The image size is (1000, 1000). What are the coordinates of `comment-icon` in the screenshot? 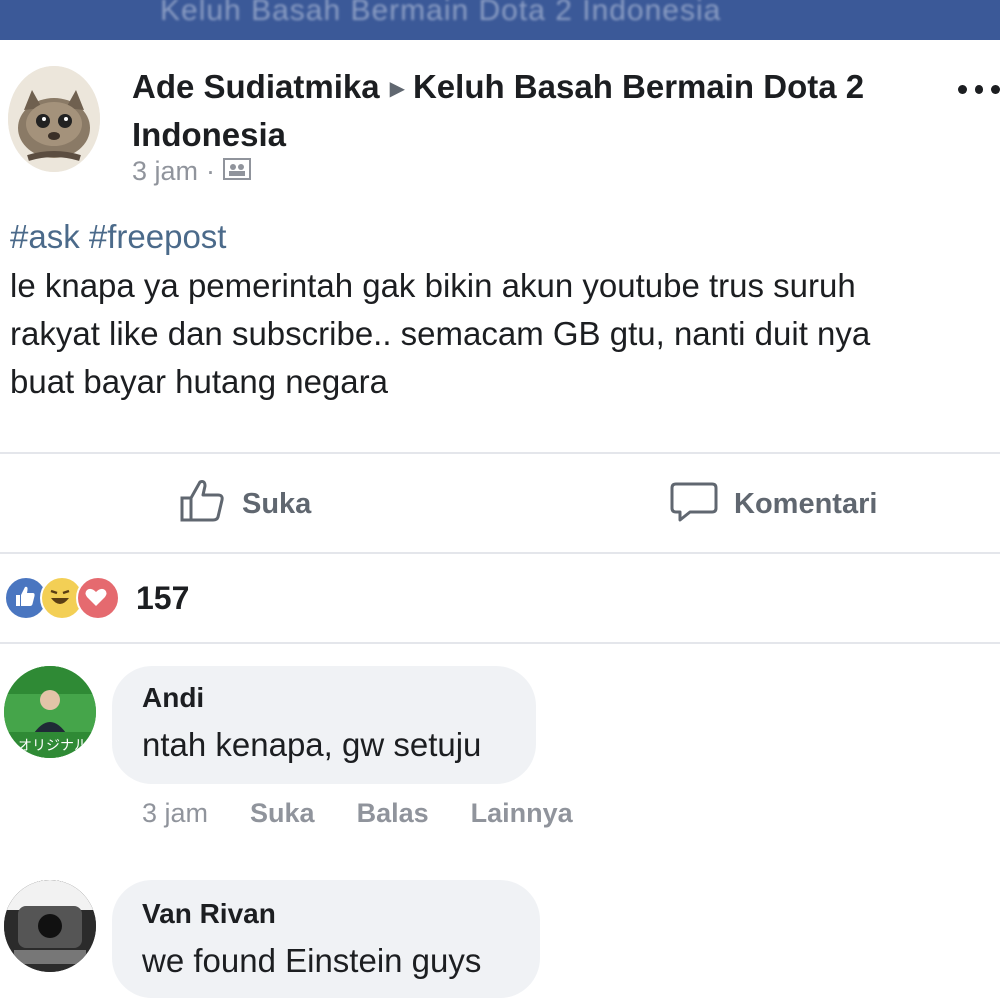 It's located at (694, 504).